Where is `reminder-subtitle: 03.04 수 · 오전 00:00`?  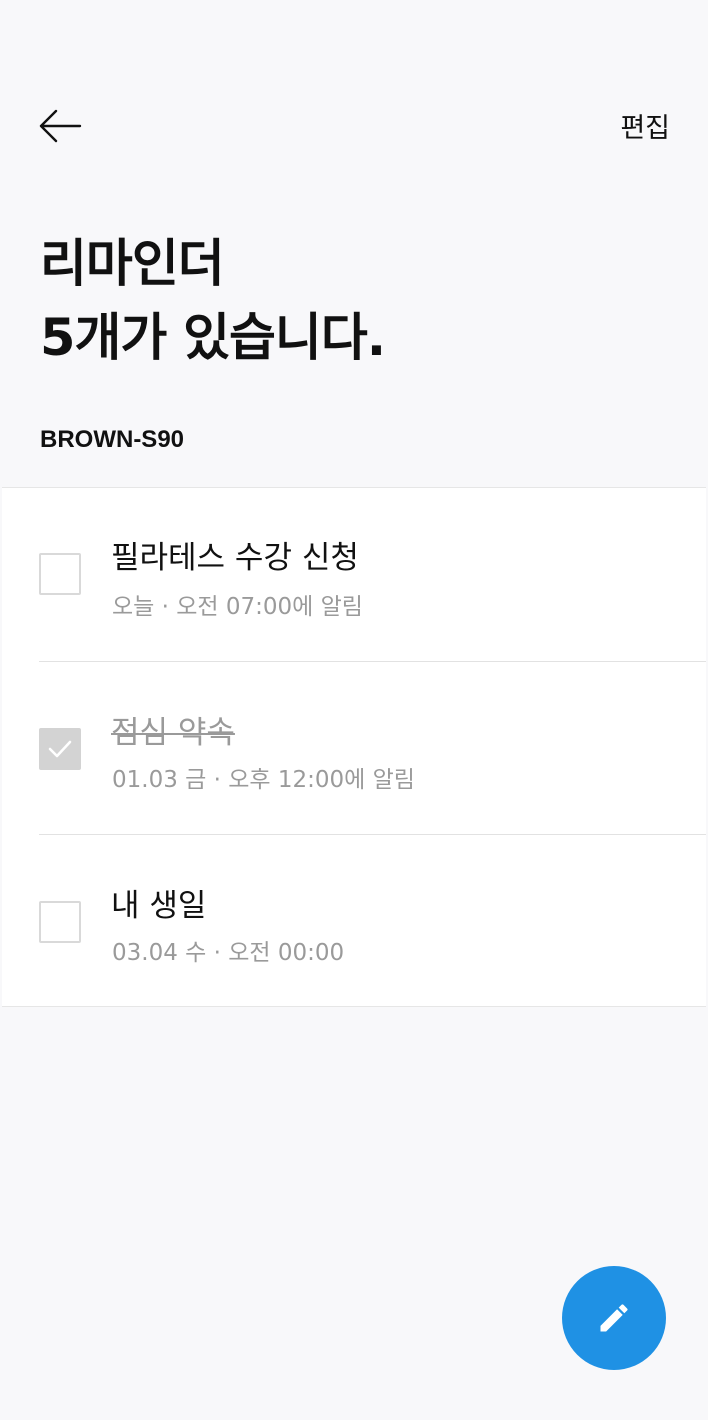 reminder-subtitle: 03.04 수 · 오전 00:00 is located at coordinates (228, 953).